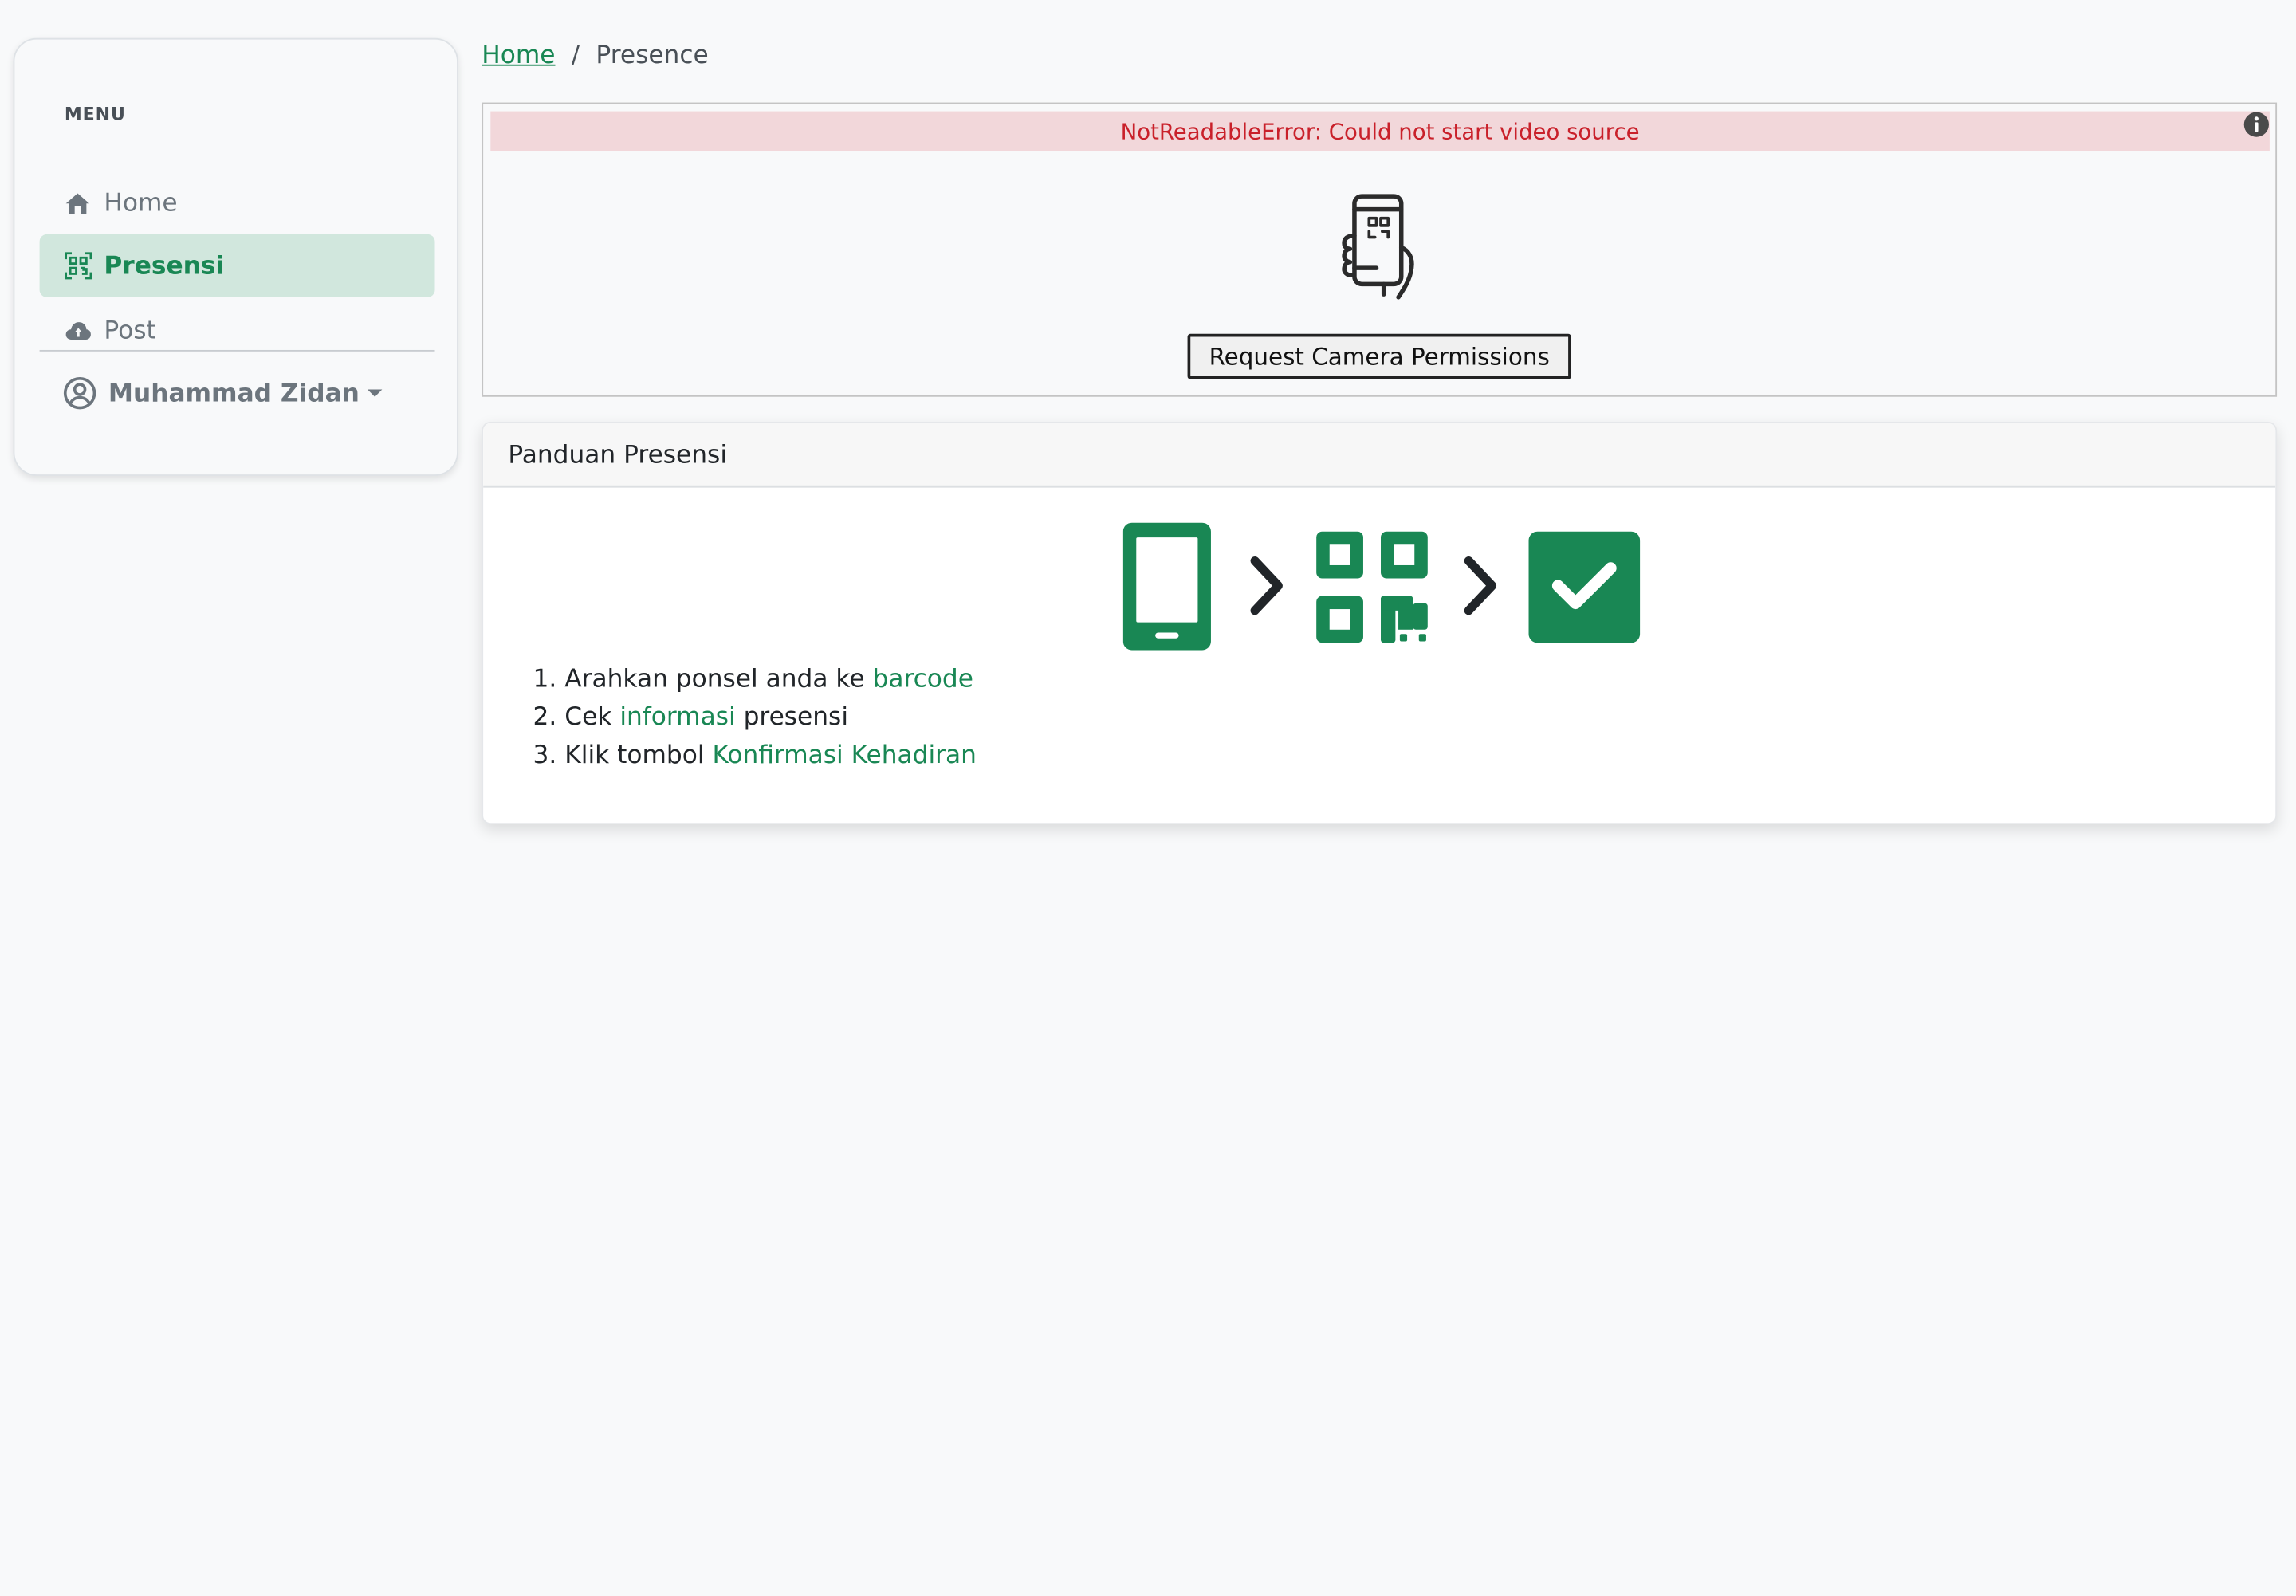 This screenshot has width=2296, height=1596. What do you see at coordinates (1584, 587) in the screenshot?
I see `check-square-icon` at bounding box center [1584, 587].